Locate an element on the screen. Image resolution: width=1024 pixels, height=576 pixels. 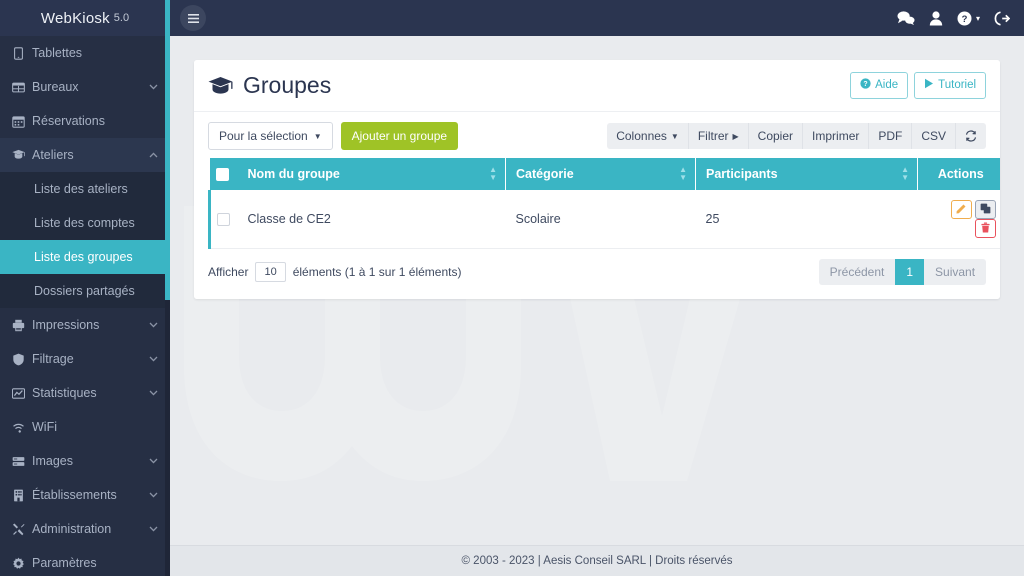
export-button-pdf: PDF is located at coordinates (891, 136).